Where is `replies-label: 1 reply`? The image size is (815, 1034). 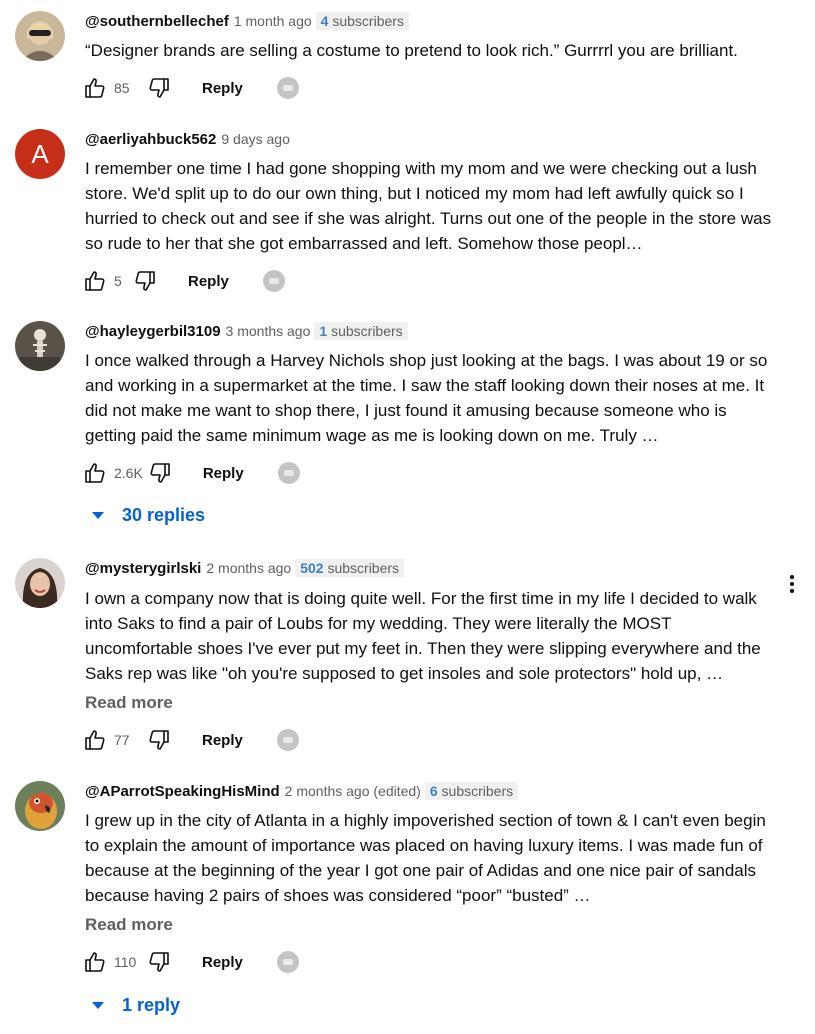 replies-label: 1 reply is located at coordinates (151, 1005).